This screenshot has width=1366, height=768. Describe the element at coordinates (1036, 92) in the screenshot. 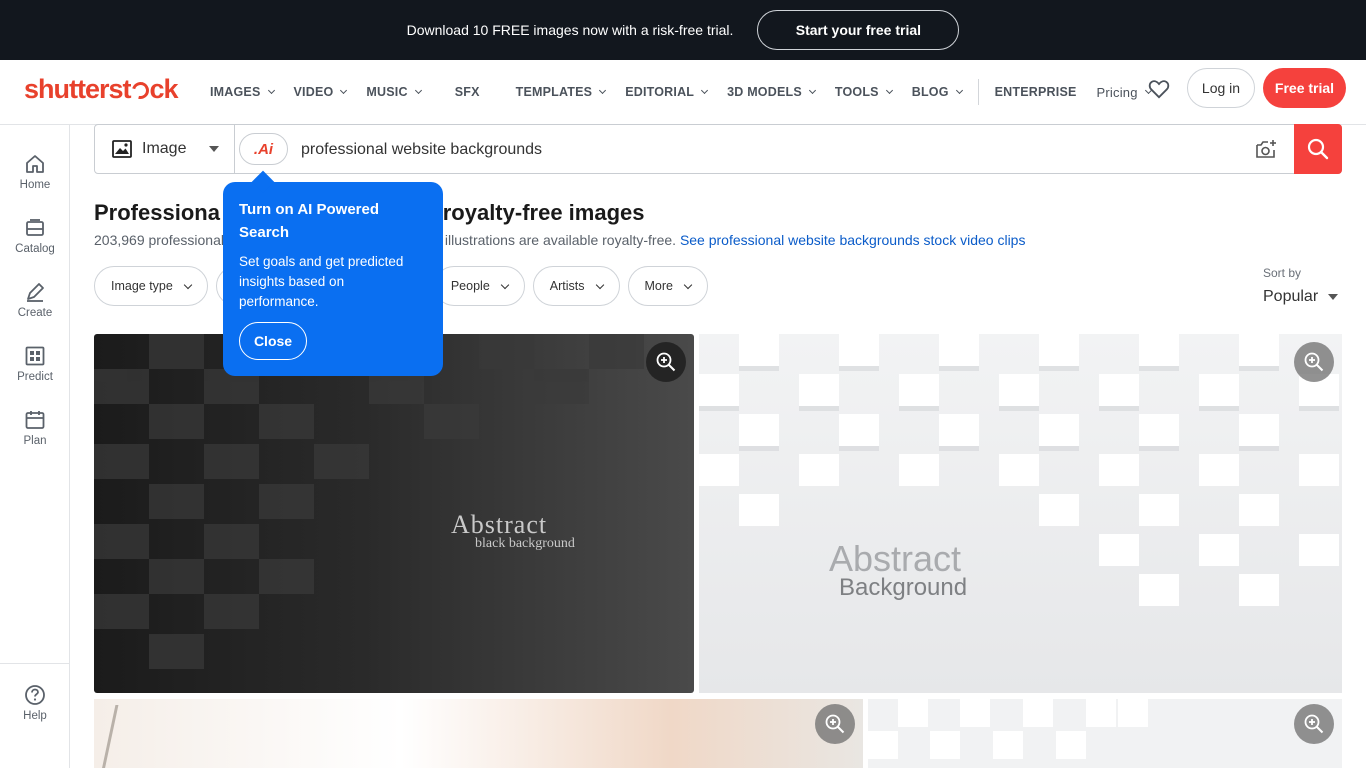

I see `nav-enterprise: ENTERPRISE` at that location.